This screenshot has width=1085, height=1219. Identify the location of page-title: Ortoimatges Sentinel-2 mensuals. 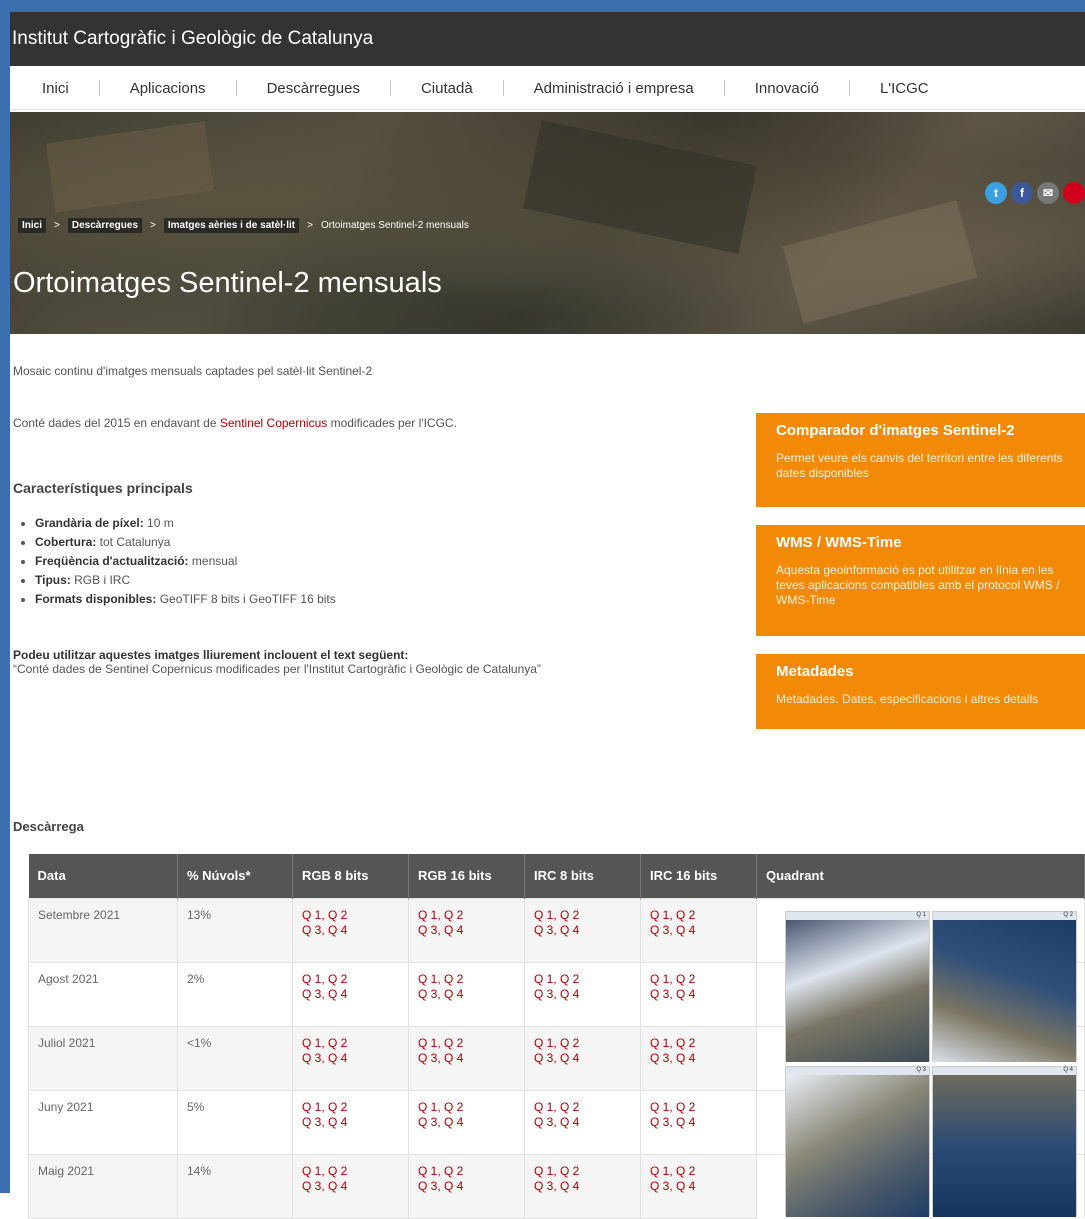
(227, 283).